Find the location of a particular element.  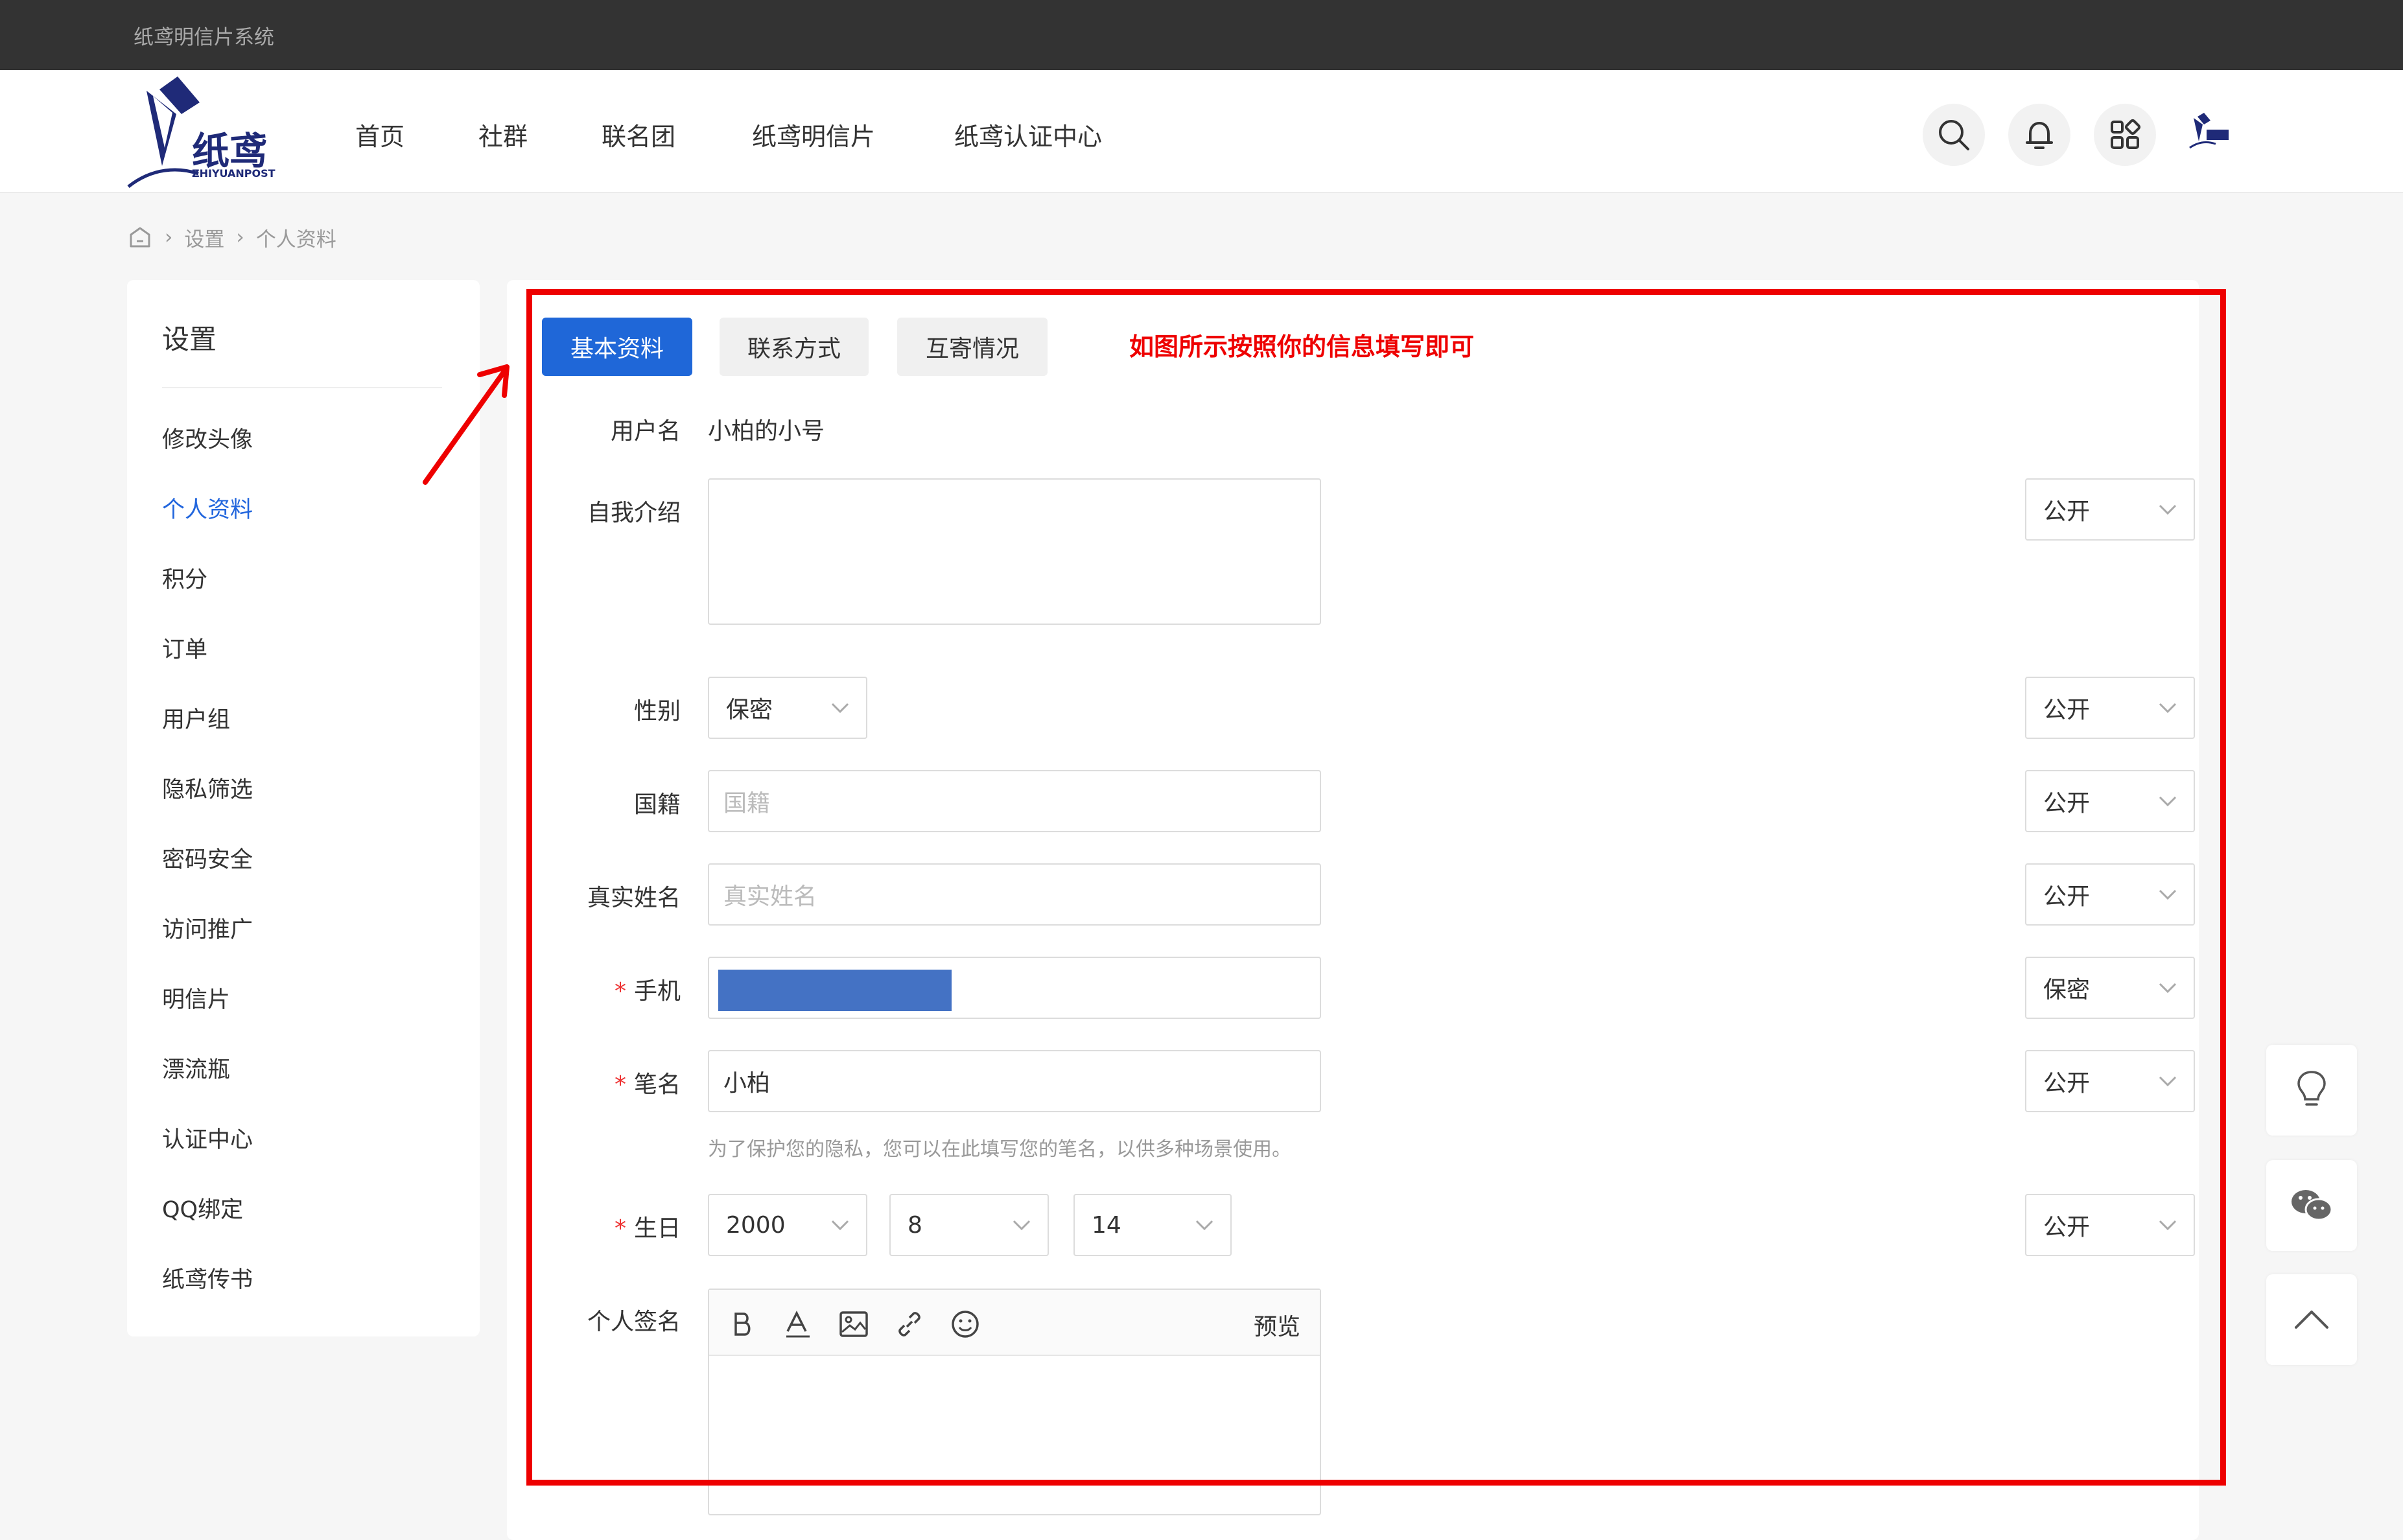

breadcrumb: › 设置 › 个人资料 is located at coordinates (231, 237).